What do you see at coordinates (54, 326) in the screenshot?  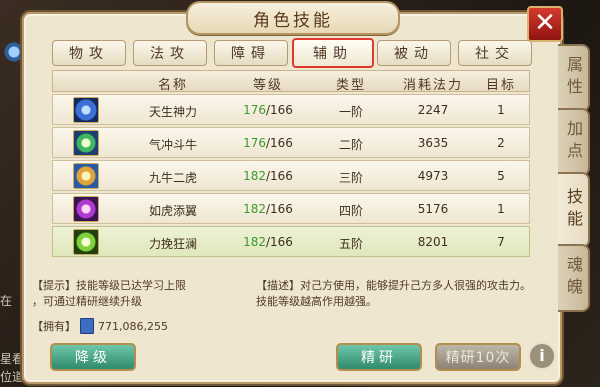 I see `owned-label: 【拥有】` at bounding box center [54, 326].